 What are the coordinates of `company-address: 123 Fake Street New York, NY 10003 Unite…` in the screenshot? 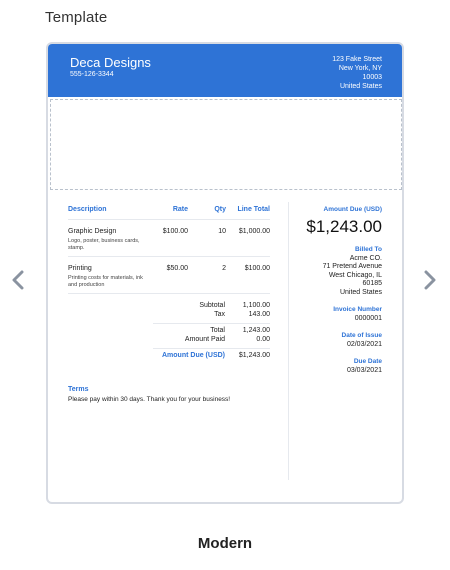 It's located at (357, 73).